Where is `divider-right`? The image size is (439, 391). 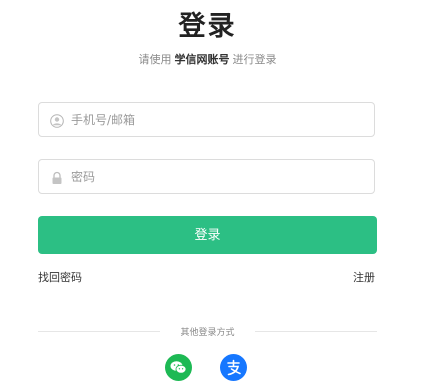 divider-right is located at coordinates (316, 331).